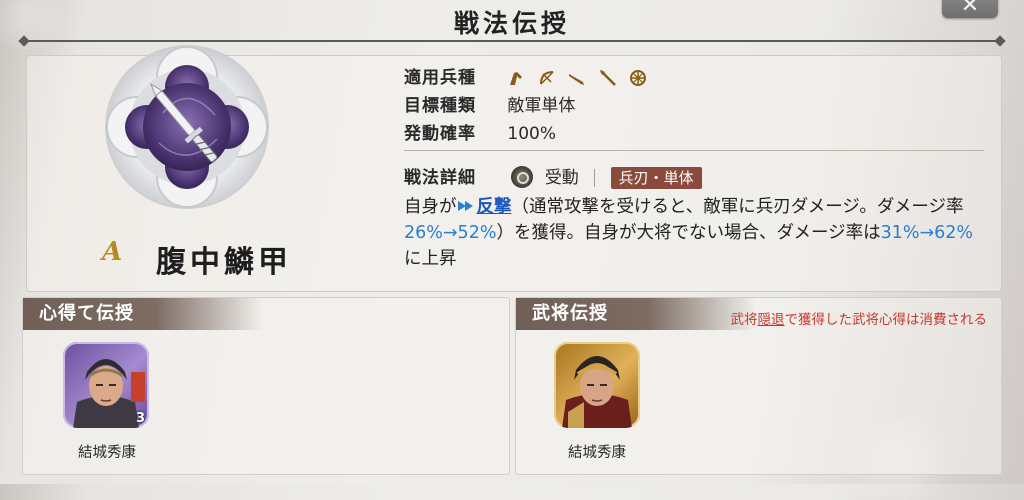 The height and width of the screenshot is (500, 1024). I want to click on bow-icon, so click(546, 78).